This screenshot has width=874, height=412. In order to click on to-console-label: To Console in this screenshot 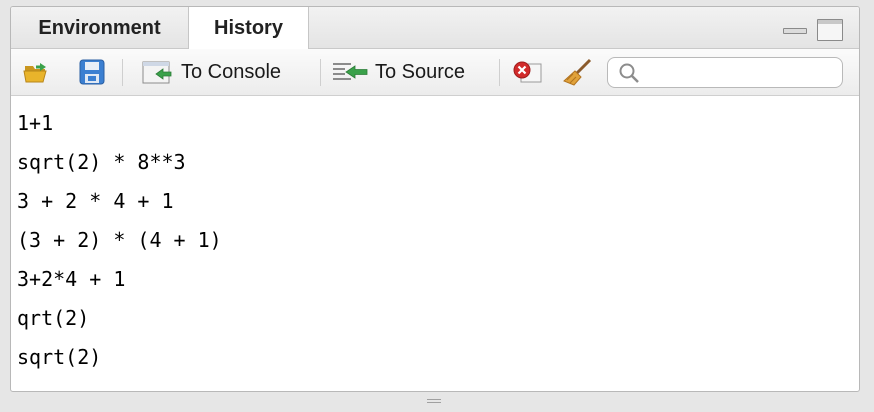, I will do `click(231, 71)`.